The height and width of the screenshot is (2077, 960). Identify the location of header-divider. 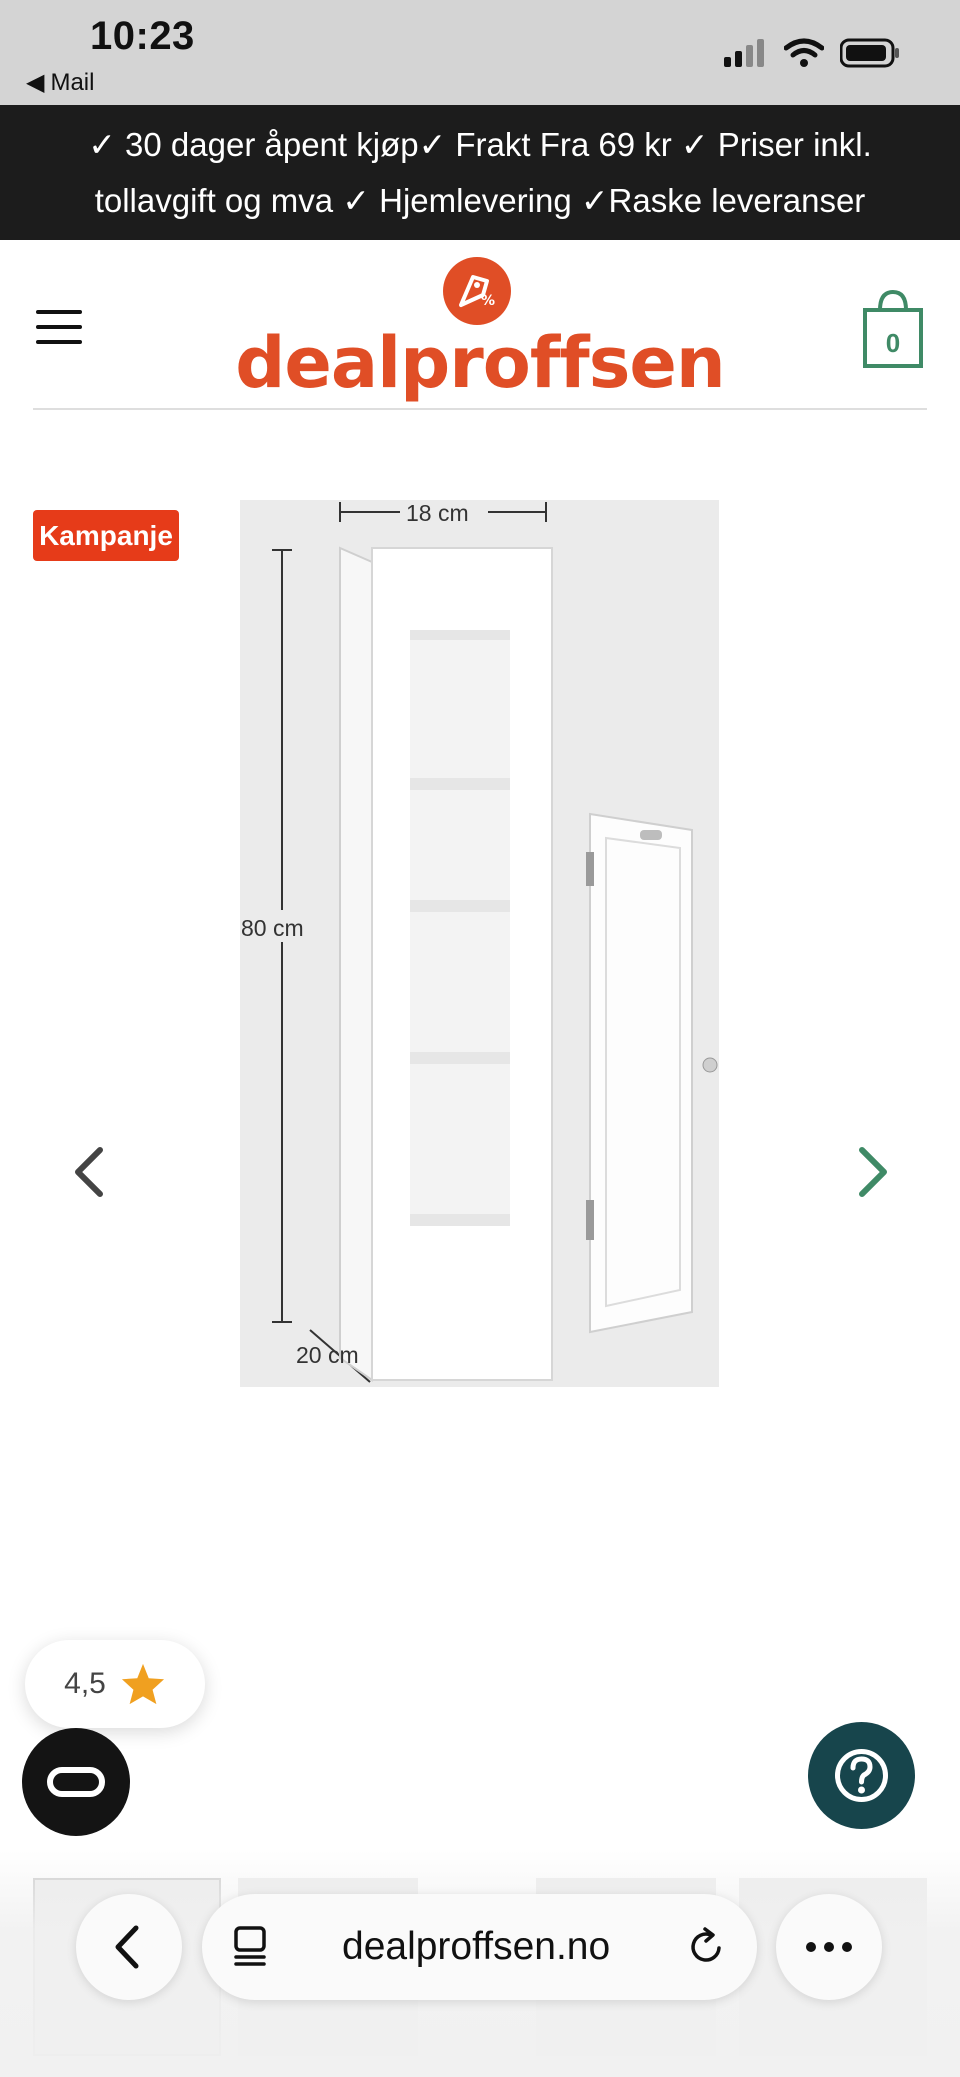
(480, 409).